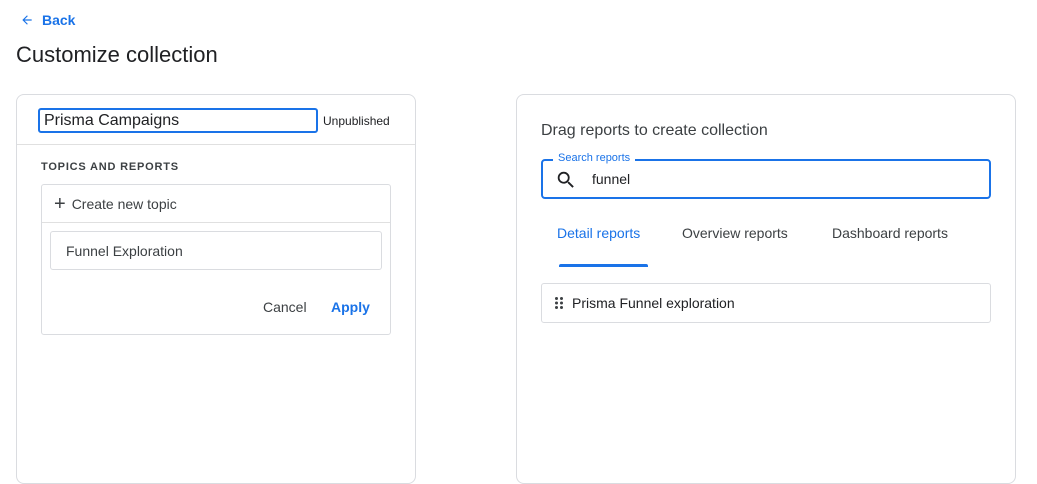  I want to click on active-tab-indicator, so click(603, 265).